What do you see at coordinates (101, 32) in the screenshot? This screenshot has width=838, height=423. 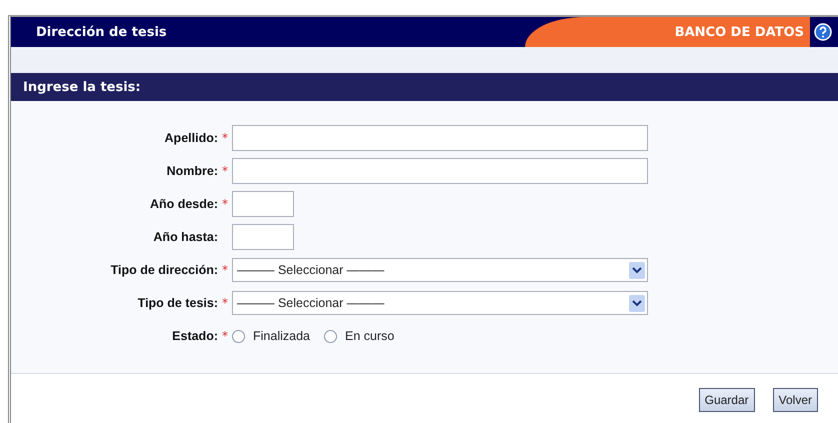 I see `page-title: Dirección de tesis` at bounding box center [101, 32].